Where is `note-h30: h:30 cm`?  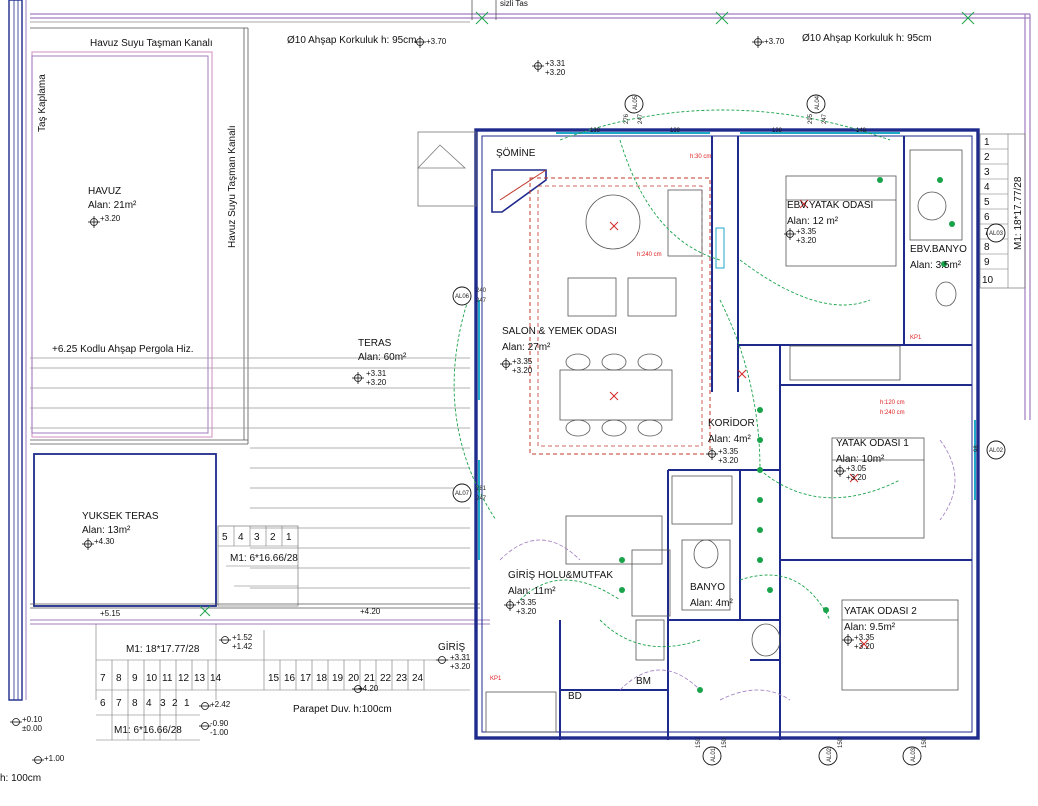
note-h30: h:30 cm is located at coordinates (700, 157).